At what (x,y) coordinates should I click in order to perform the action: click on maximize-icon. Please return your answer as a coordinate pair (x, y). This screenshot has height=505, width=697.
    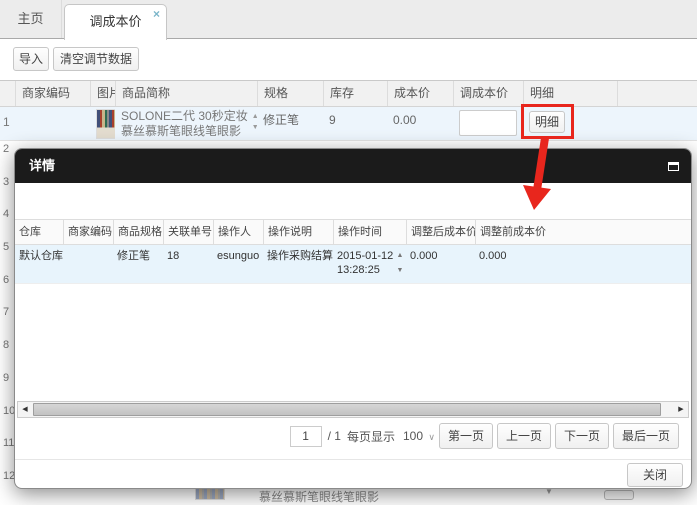
    Looking at the image, I should click on (673, 166).